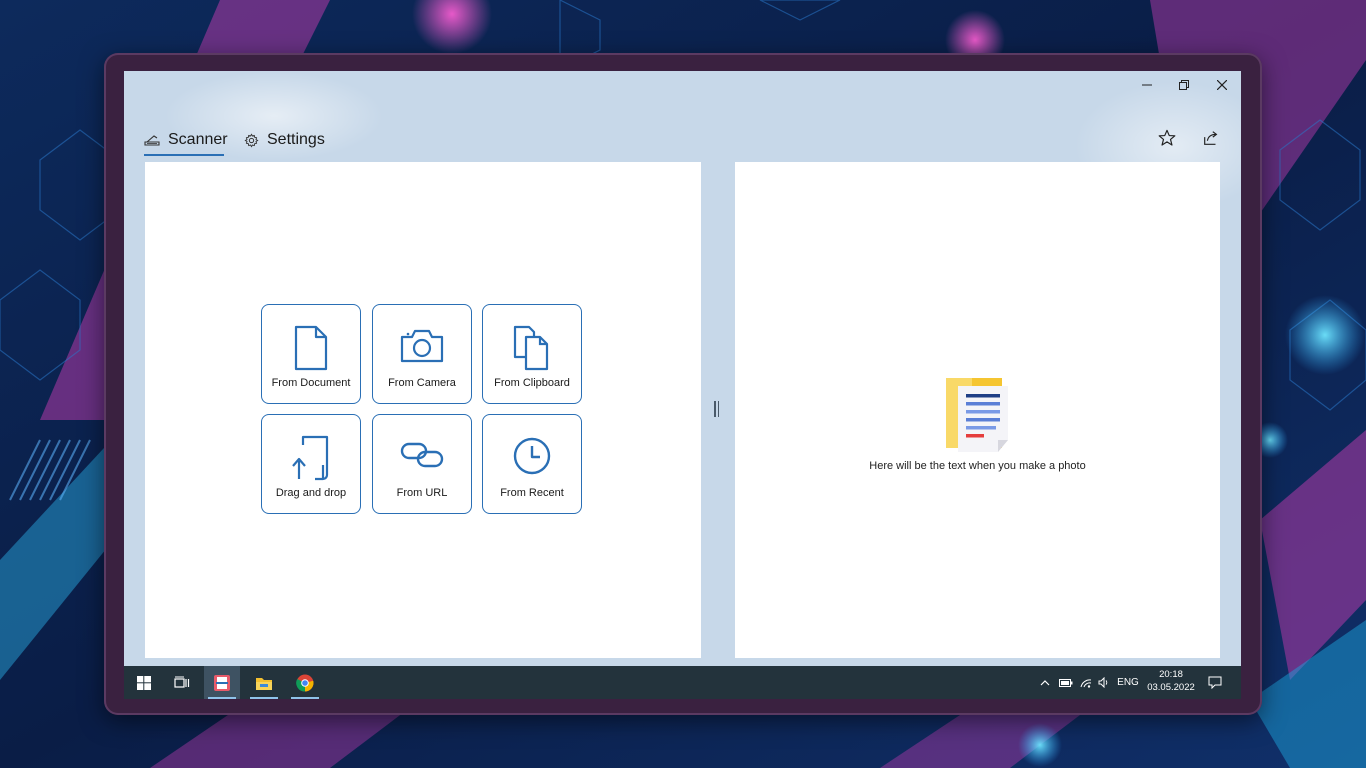 The height and width of the screenshot is (768, 1366). I want to click on from-recent-button: From Recent, so click(532, 464).